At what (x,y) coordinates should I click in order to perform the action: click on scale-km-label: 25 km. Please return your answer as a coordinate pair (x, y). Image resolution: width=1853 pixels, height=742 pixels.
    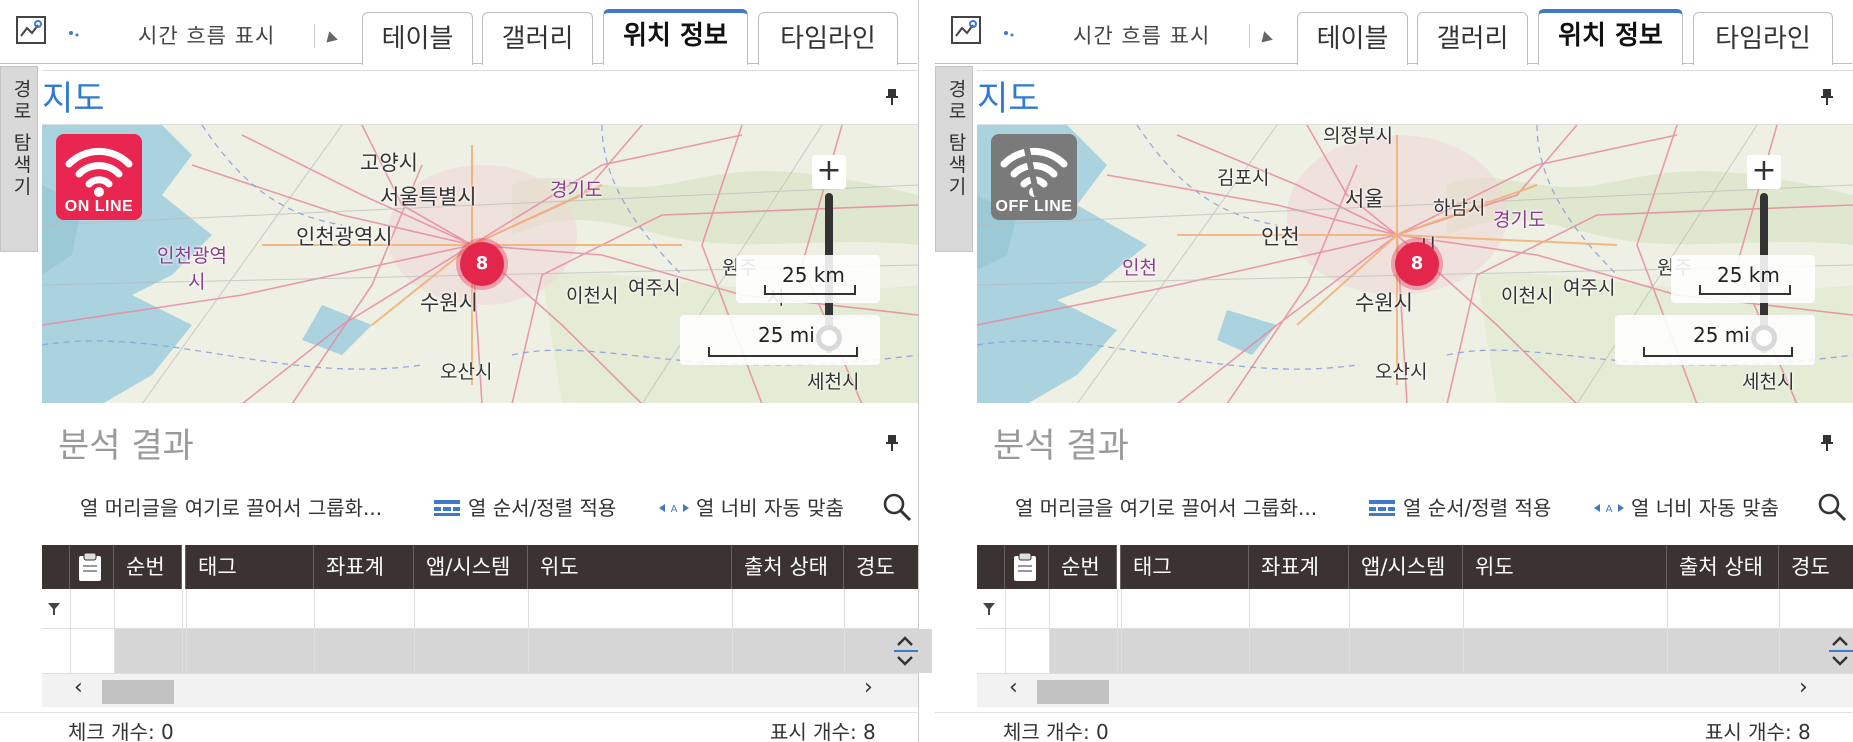
    Looking at the image, I should click on (1748, 275).